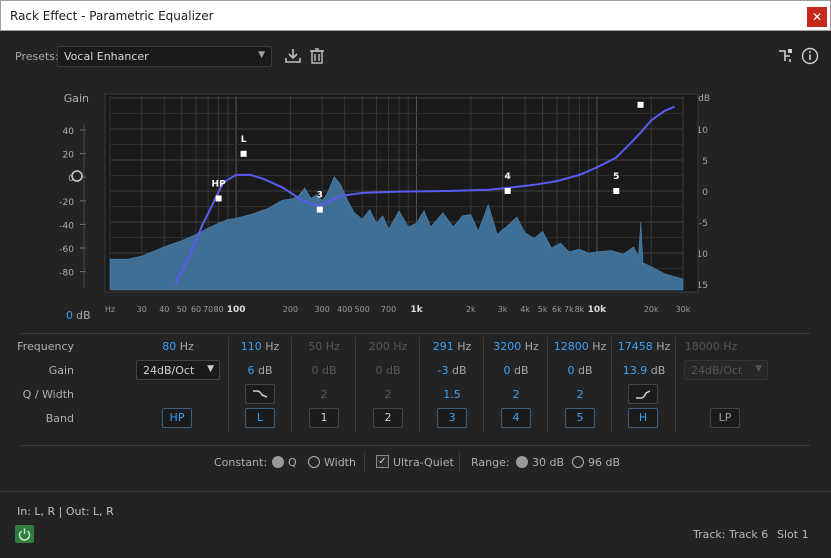 Image resolution: width=831 pixels, height=558 pixels. I want to click on frequency-tick-label: 40, so click(164, 309).